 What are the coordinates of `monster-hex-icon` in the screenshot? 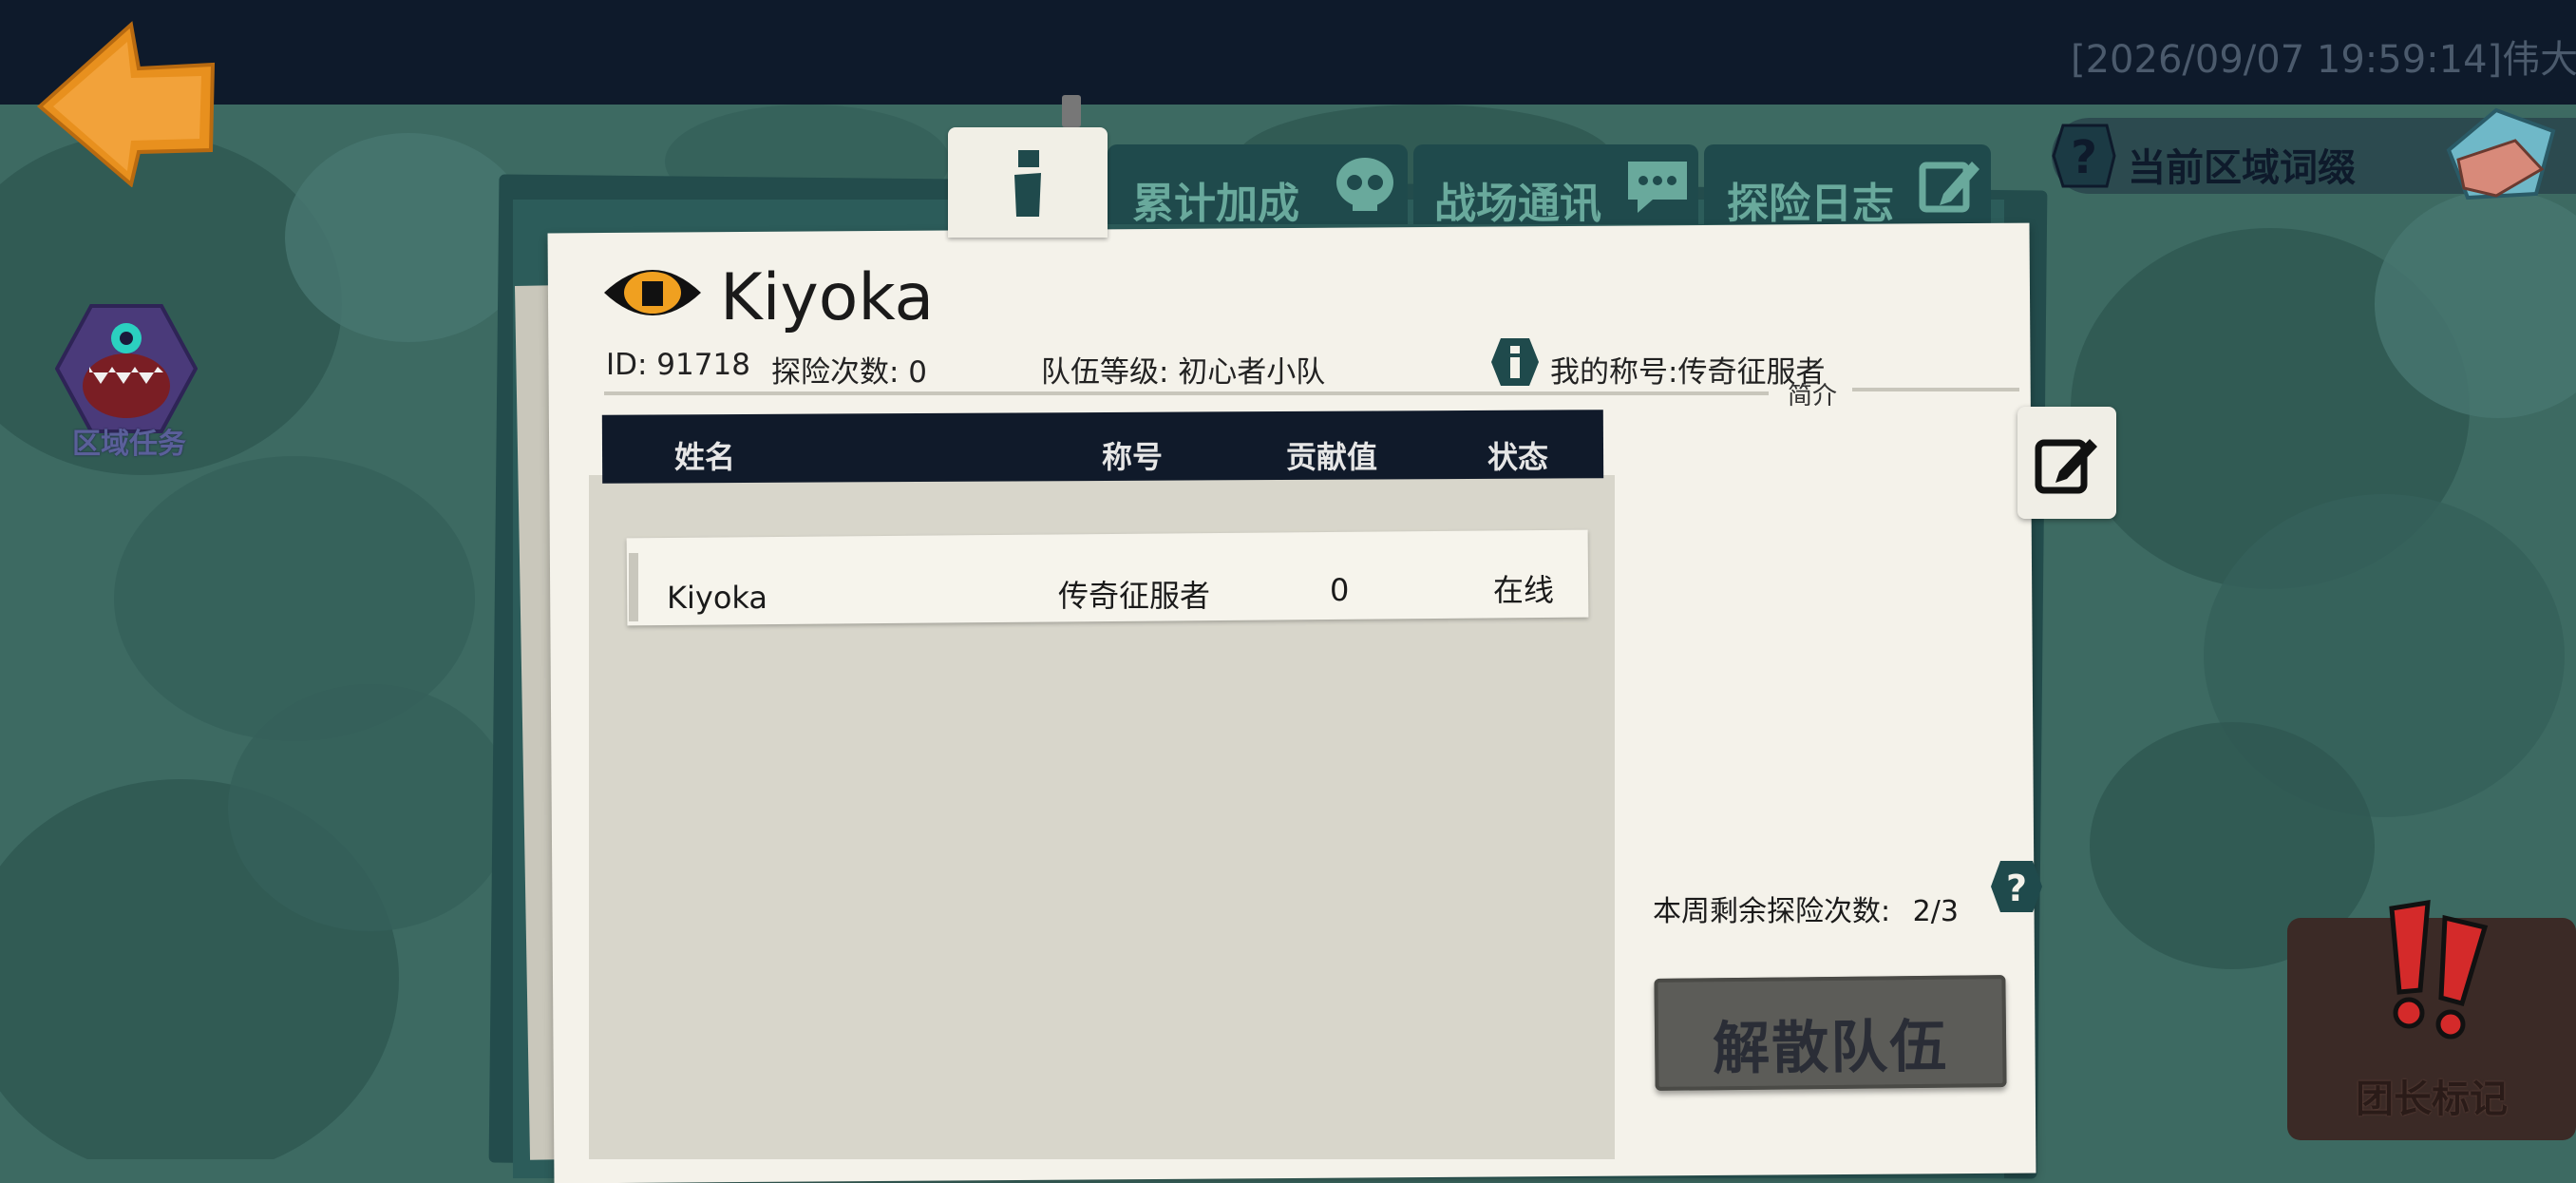 It's located at (127, 368).